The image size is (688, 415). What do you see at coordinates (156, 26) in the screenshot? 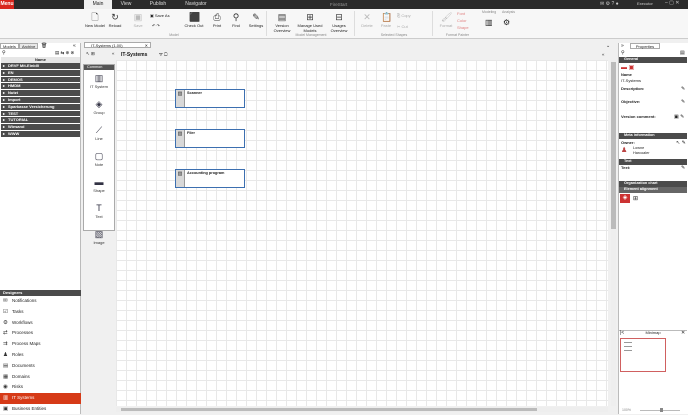
I see `undo-redo-buttons: ↶ ↷` at bounding box center [156, 26].